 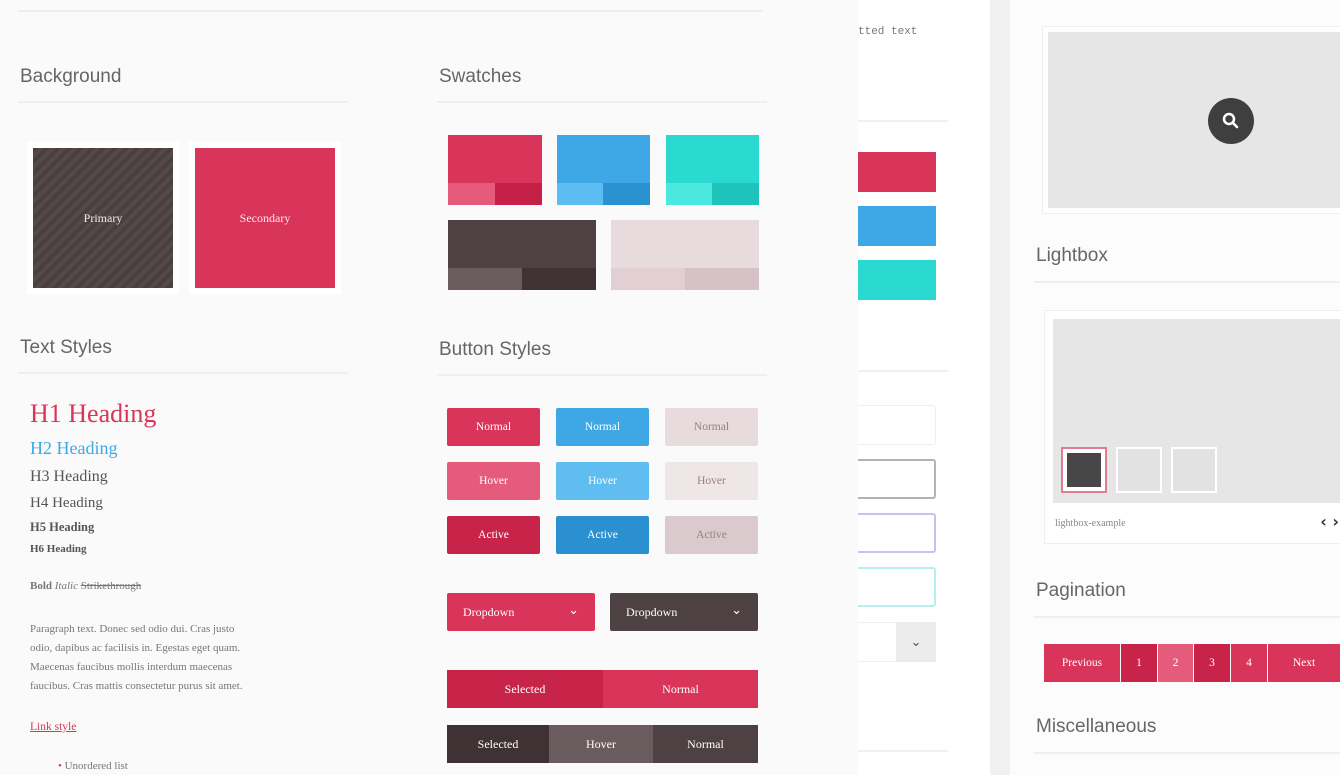 I want to click on blue-bar-fragment, so click(x=897, y=226).